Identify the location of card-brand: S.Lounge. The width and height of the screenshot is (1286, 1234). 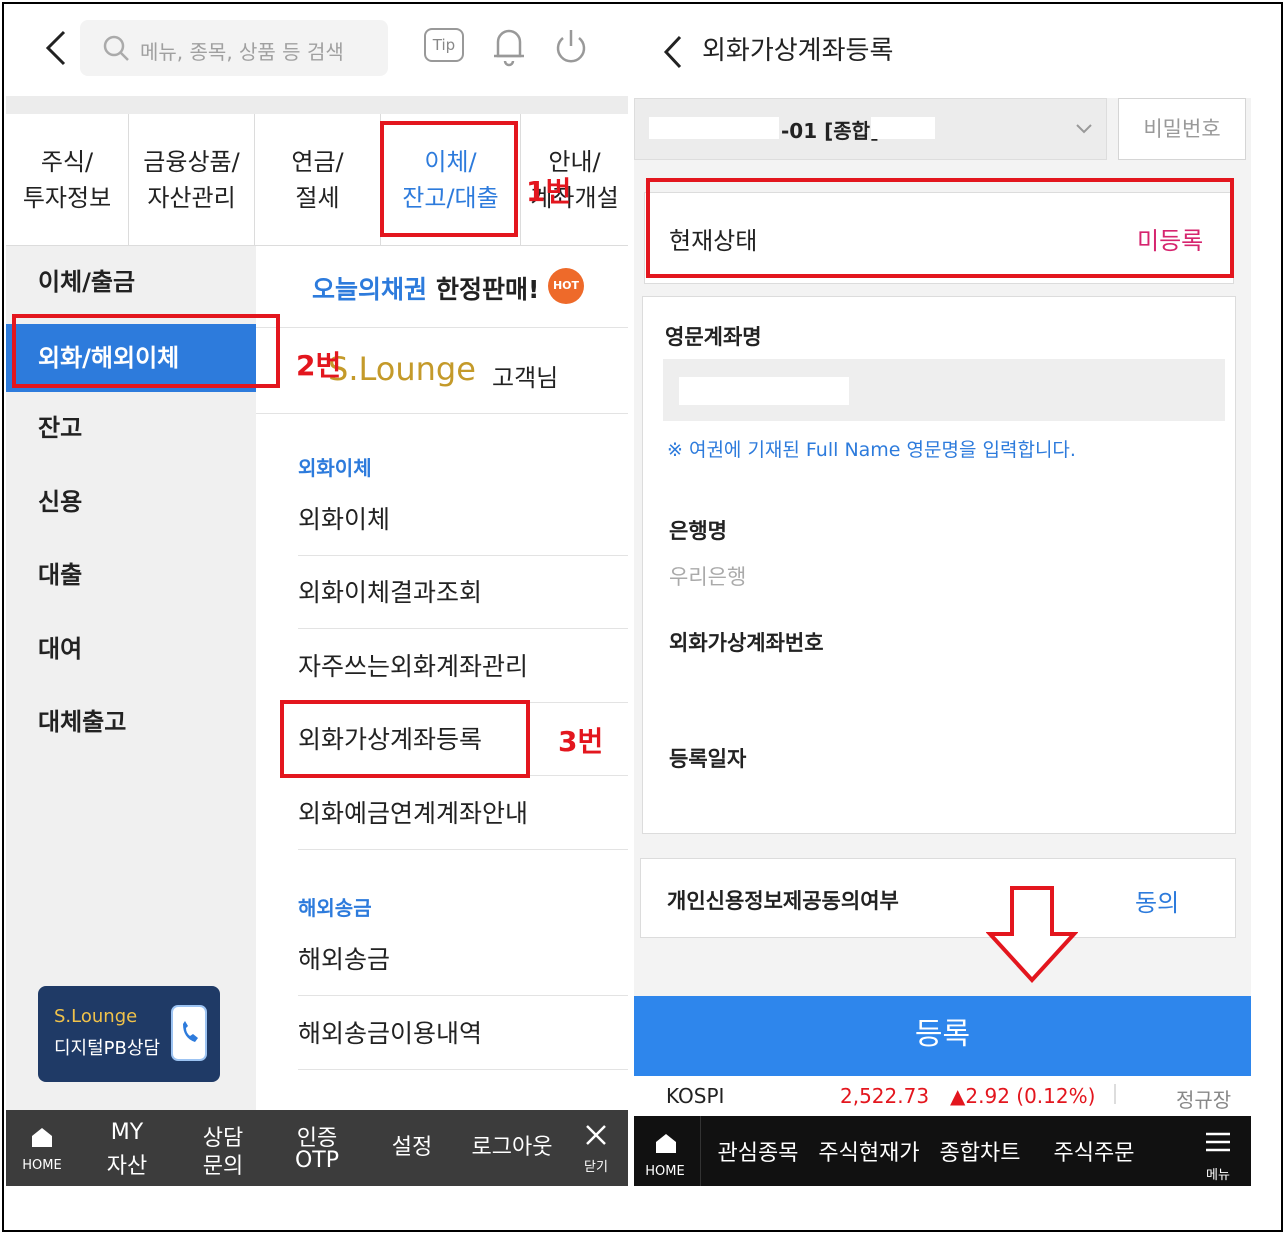
(96, 1016).